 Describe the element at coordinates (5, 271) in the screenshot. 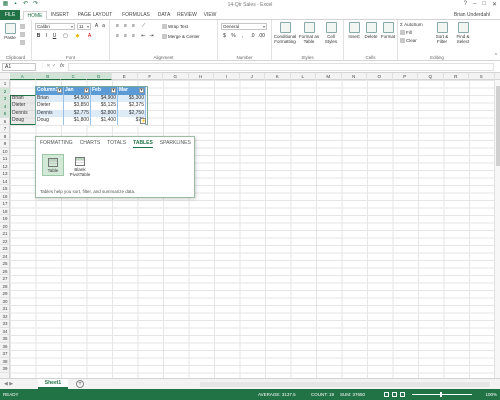

I see `row-header-26: 26` at that location.